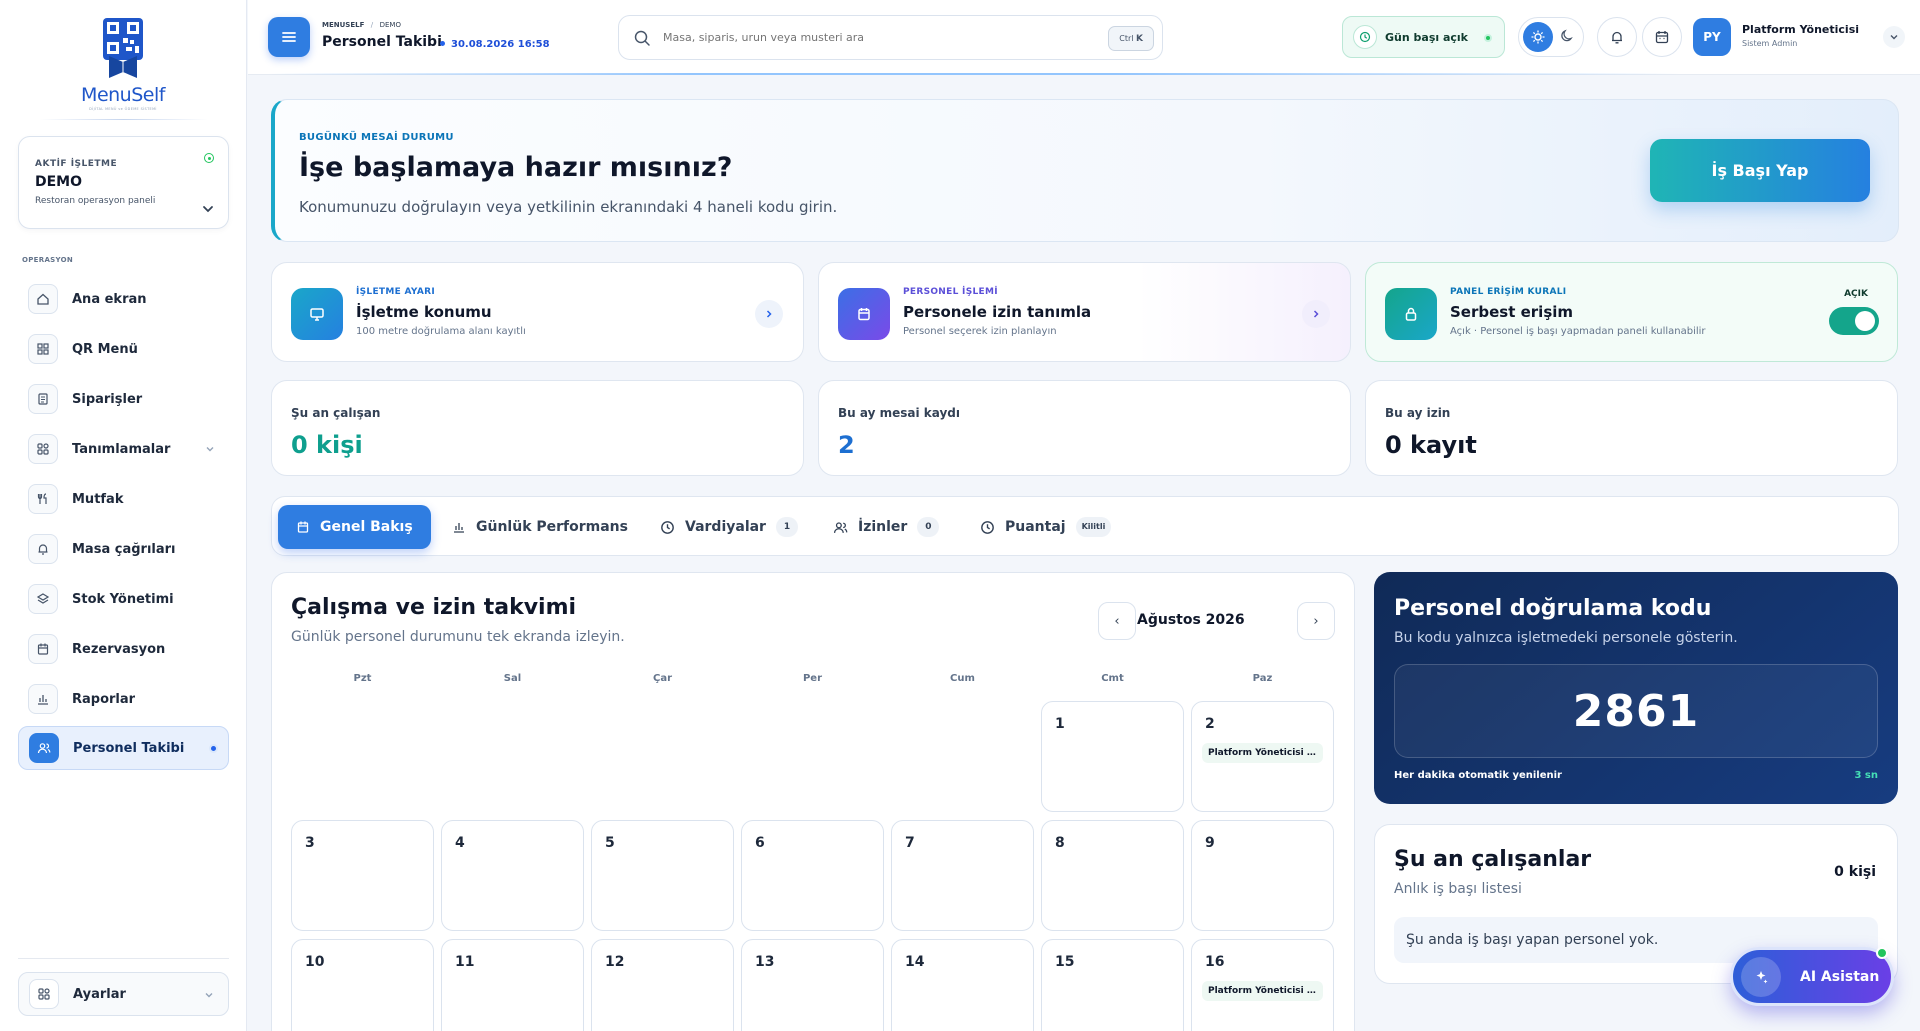  Describe the element at coordinates (76, 164) in the screenshot. I see `business-kicker: AKTİF İŞLETME` at that location.